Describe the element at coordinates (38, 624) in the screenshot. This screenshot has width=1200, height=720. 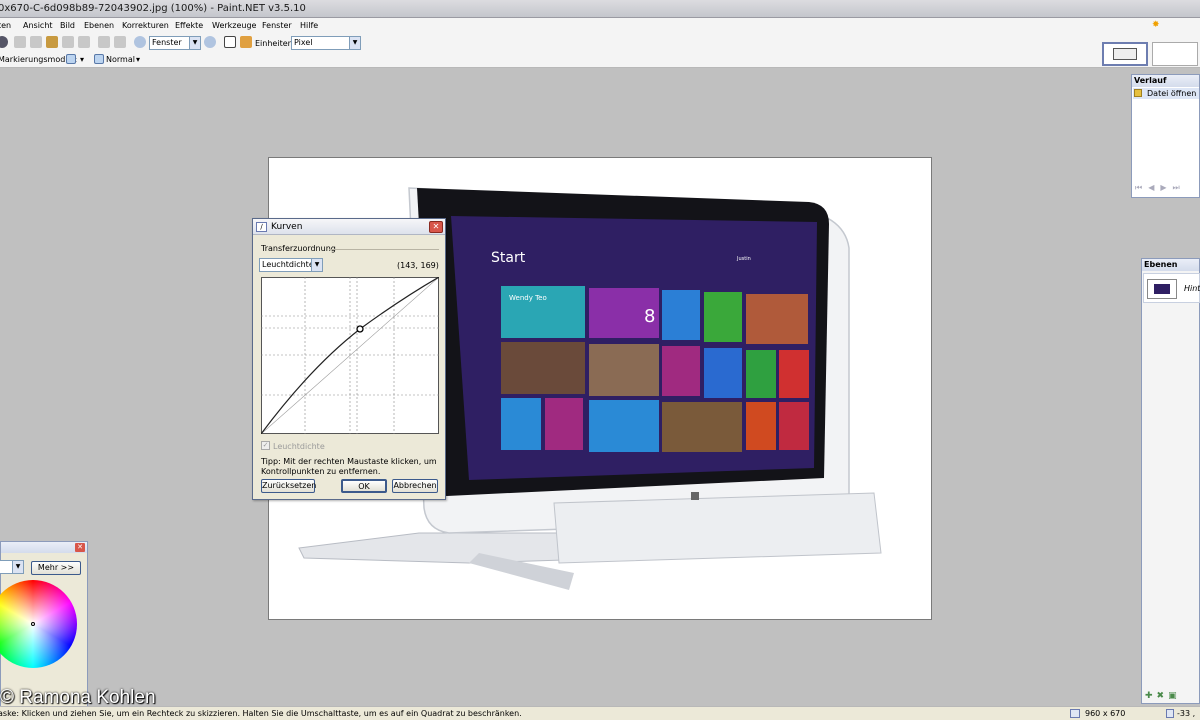
I see `color-wheel` at that location.